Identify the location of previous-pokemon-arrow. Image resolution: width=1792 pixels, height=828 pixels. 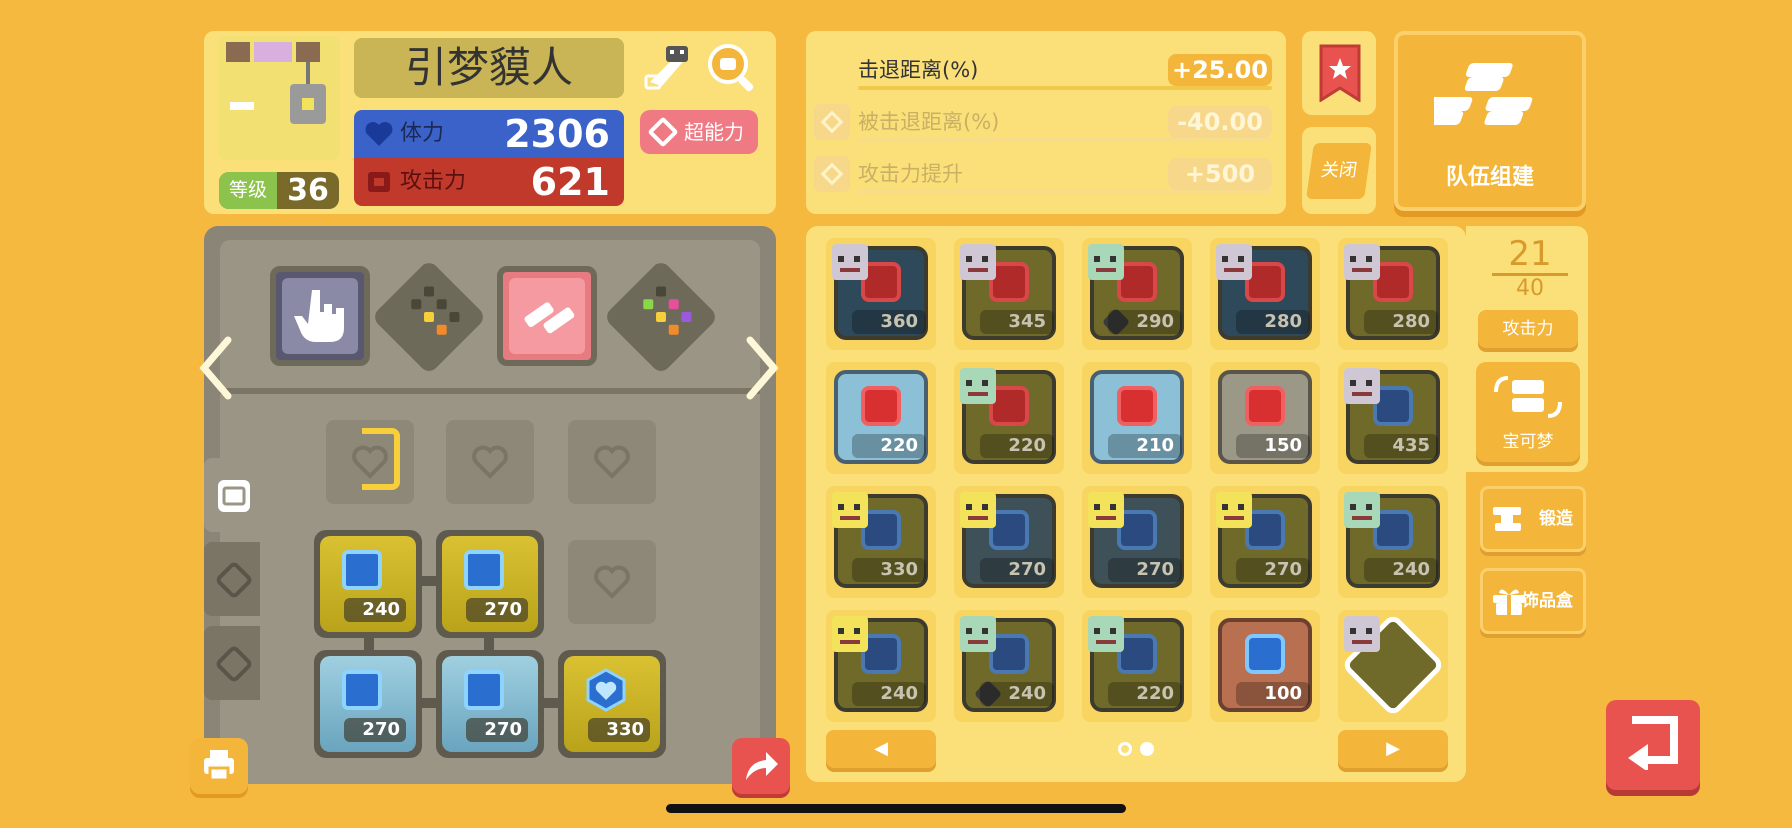
(216, 368).